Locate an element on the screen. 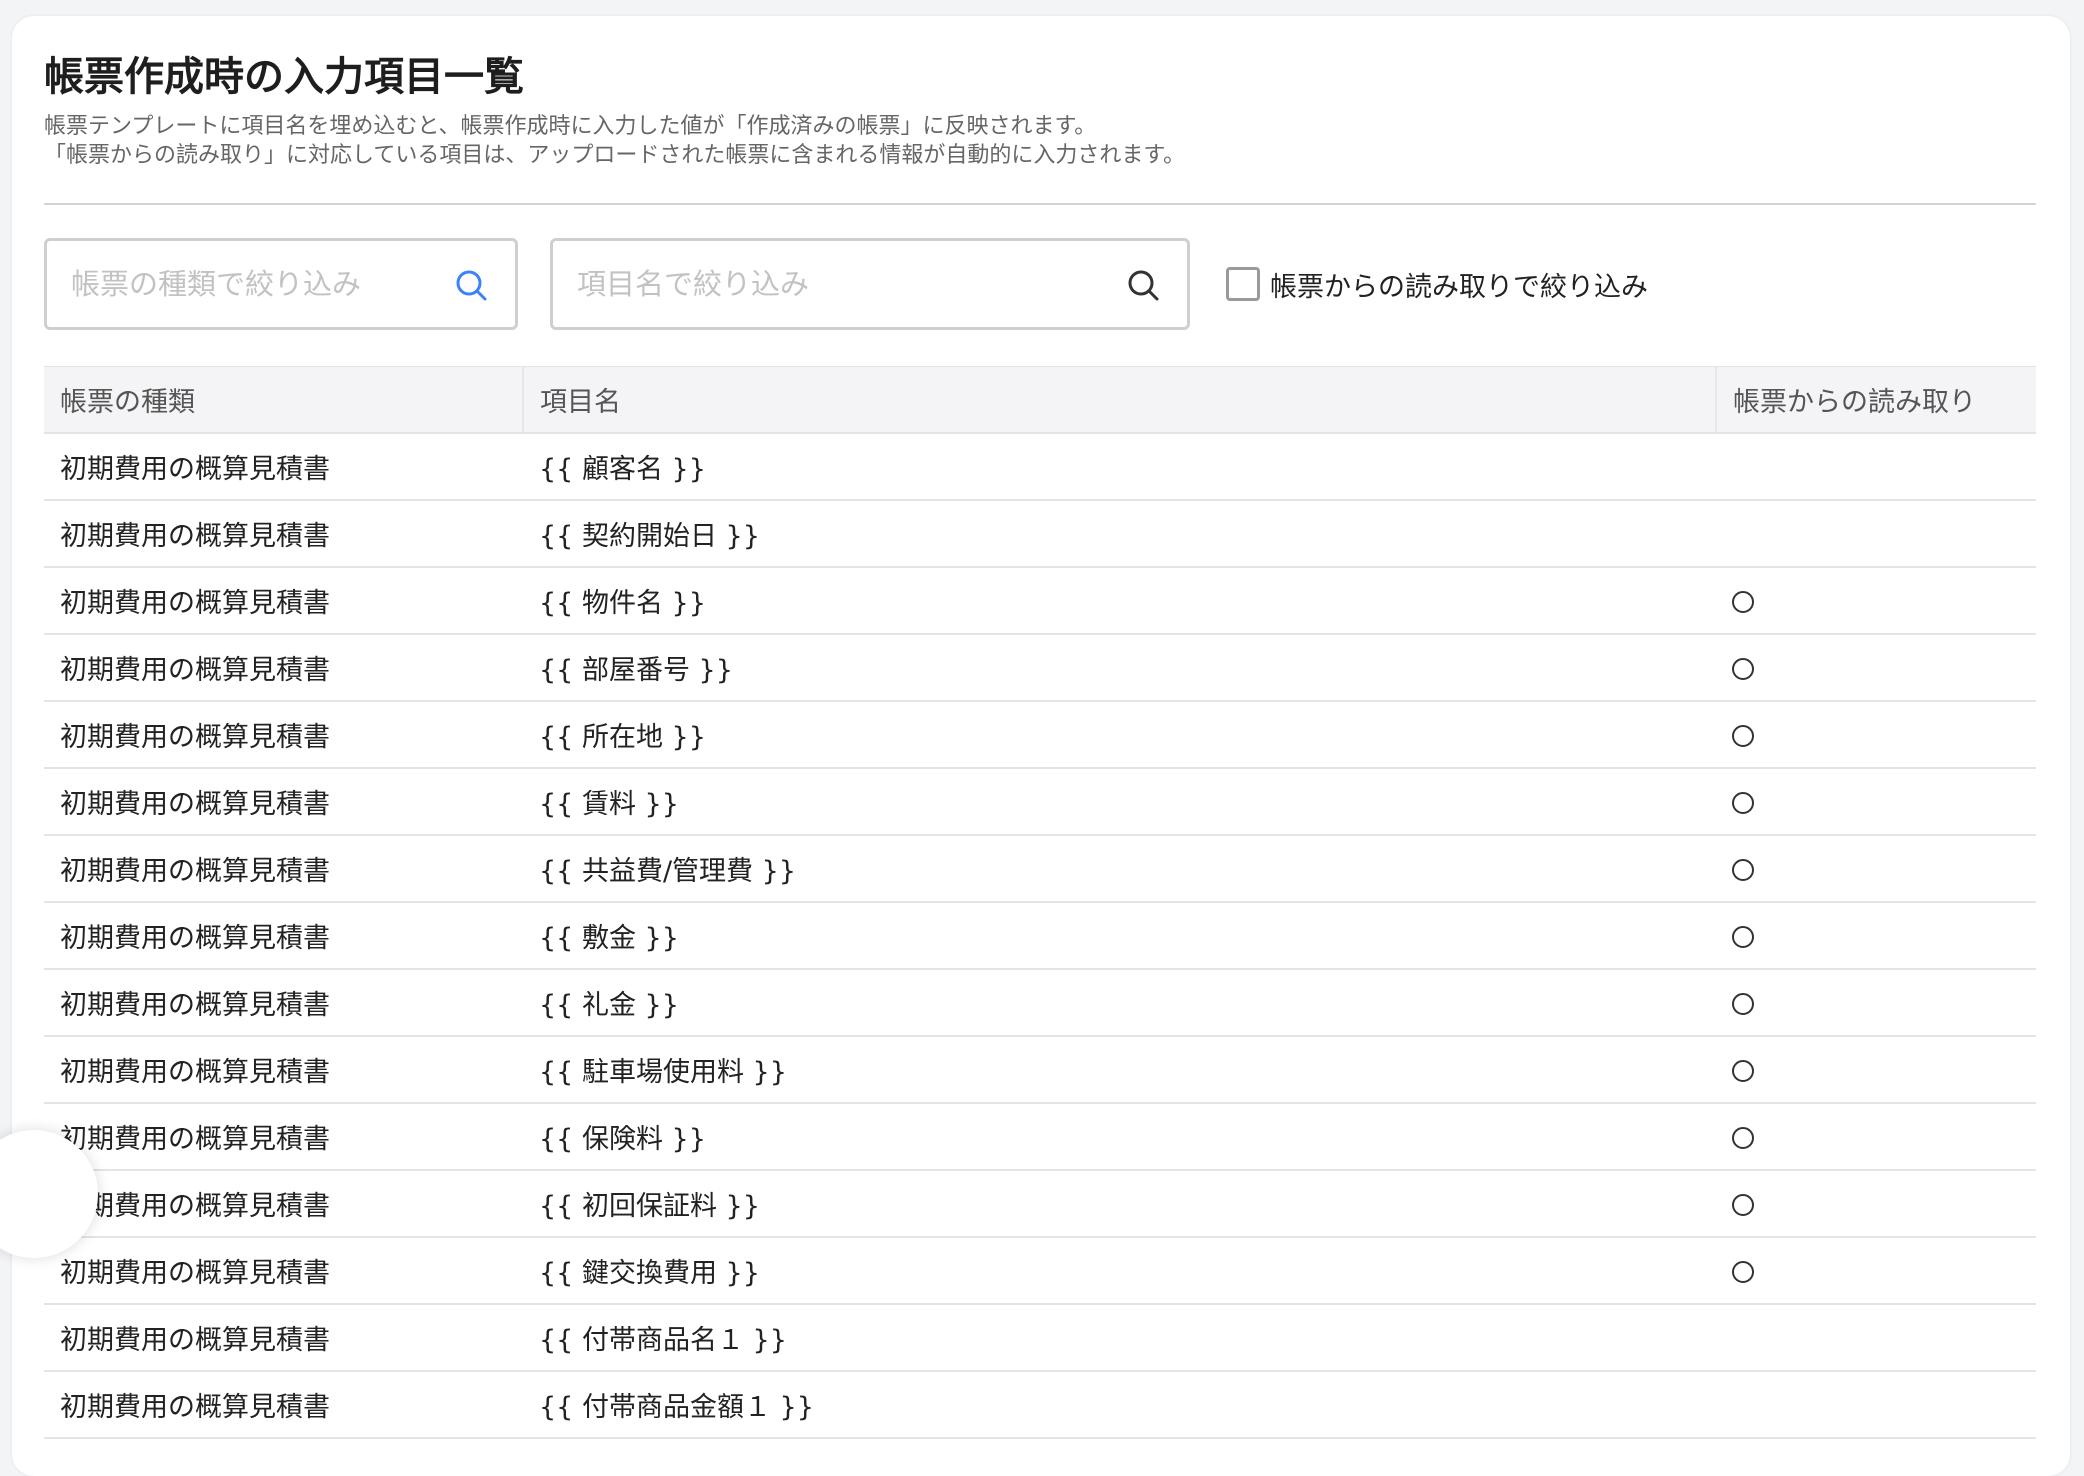 This screenshot has width=2084, height=1476. cell-item-name: {{ 敷金 }} is located at coordinates (1119, 936).